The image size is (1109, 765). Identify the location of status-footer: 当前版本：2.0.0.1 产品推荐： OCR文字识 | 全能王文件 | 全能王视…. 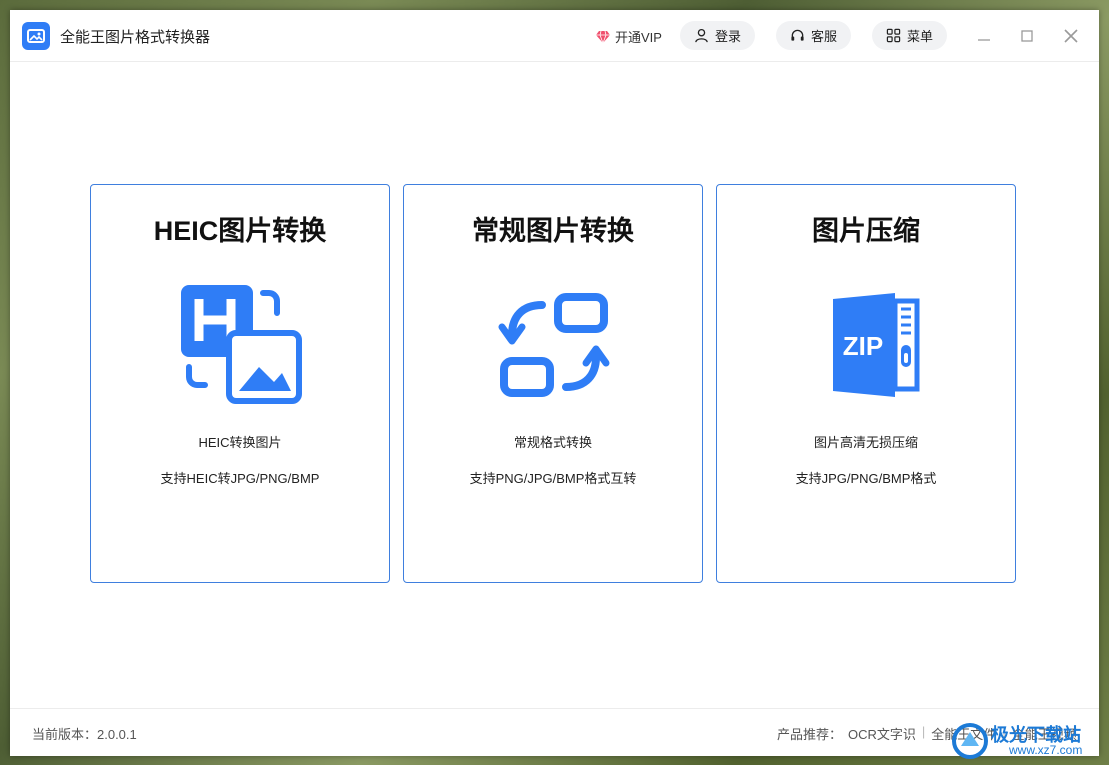
(554, 732).